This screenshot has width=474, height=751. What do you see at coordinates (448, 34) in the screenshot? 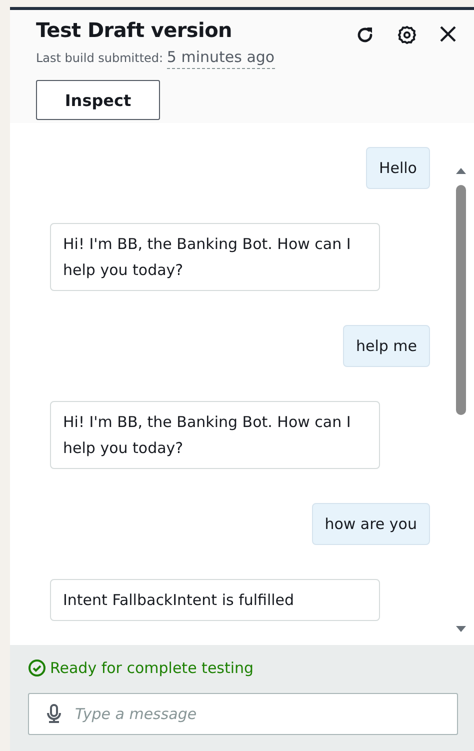
I see `close-icon` at bounding box center [448, 34].